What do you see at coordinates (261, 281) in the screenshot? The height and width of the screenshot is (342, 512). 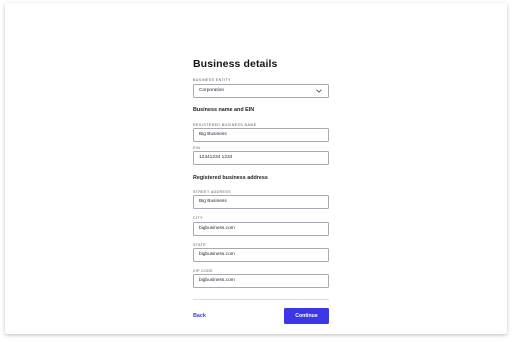 I see `zip-code-input: bigbusiness.com` at bounding box center [261, 281].